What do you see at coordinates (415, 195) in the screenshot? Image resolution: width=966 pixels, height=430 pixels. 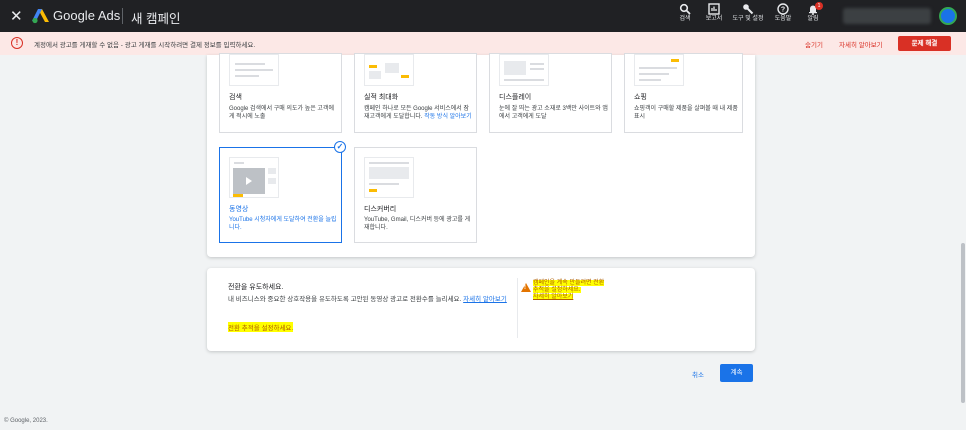 I see `goal-tile-discovery: 디스커버리 YouTube, Gmail, 디스커버 등에 광고를 게재합니다.` at bounding box center [415, 195].